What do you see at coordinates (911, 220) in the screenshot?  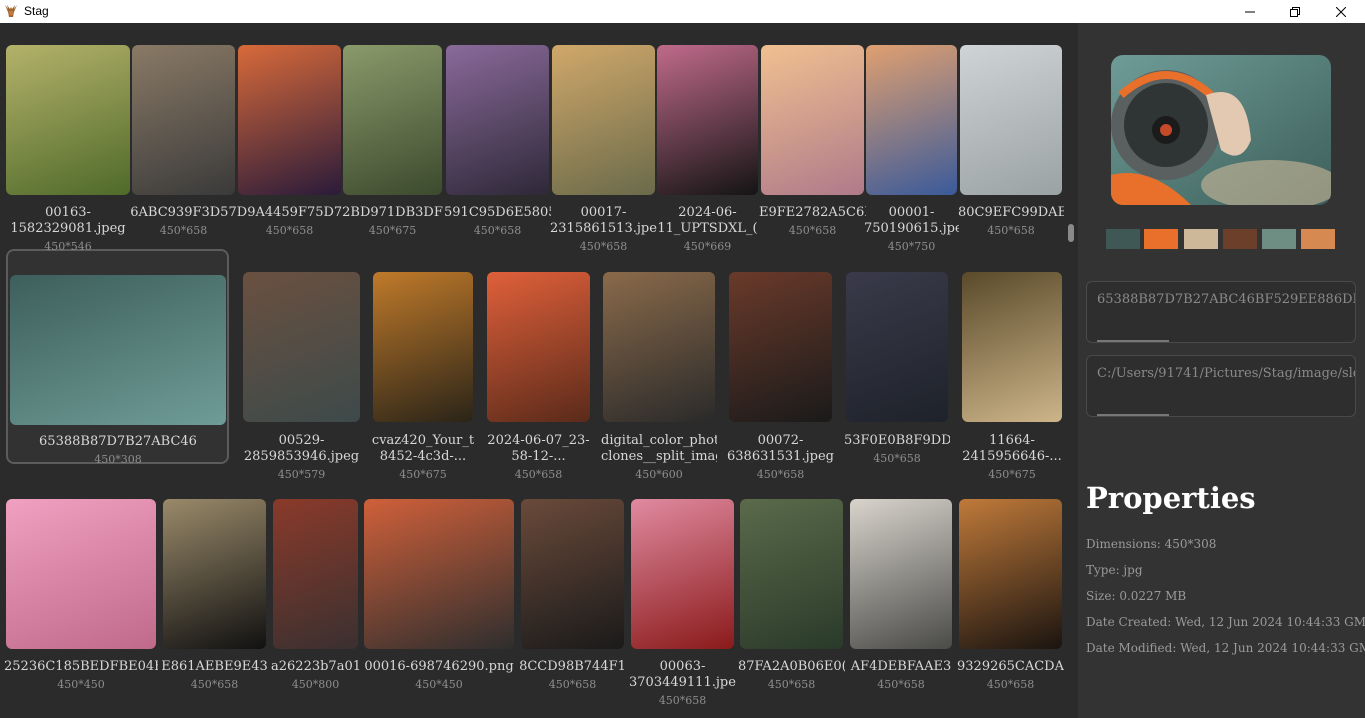 I see `image-filename-label: 00001- 750190615.jpe` at bounding box center [911, 220].